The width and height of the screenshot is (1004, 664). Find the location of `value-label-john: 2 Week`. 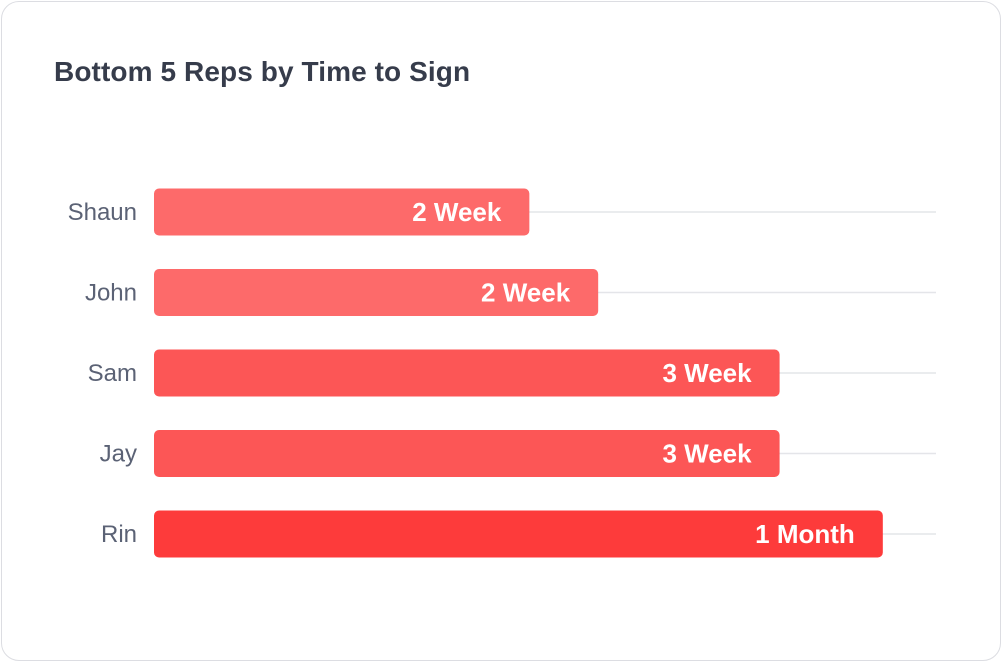

value-label-john: 2 Week is located at coordinates (526, 293).